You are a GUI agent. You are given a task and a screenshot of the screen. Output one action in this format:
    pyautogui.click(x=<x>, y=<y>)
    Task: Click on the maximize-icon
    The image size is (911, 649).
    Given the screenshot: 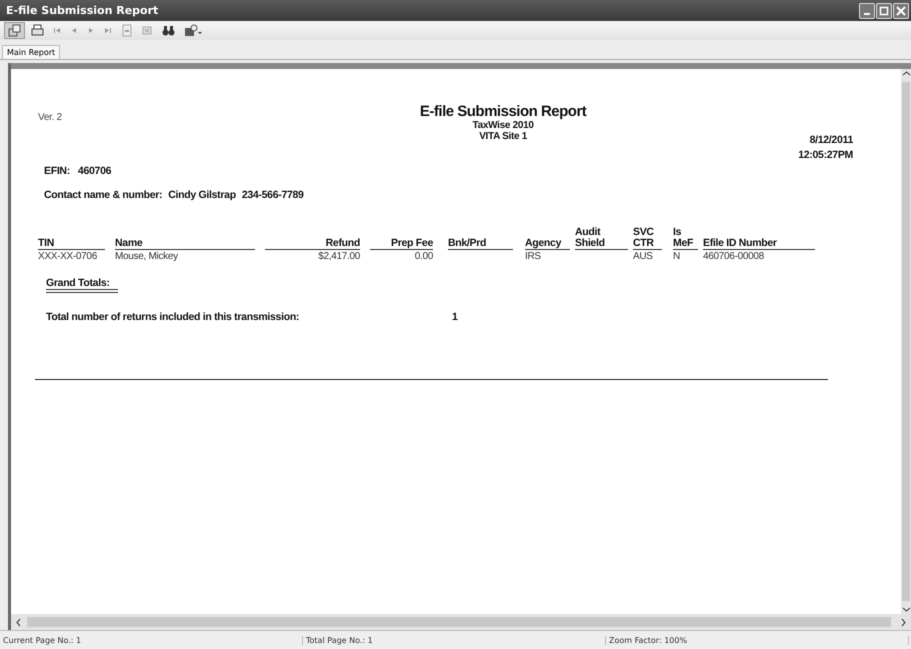 What is the action you would take?
    pyautogui.click(x=884, y=11)
    